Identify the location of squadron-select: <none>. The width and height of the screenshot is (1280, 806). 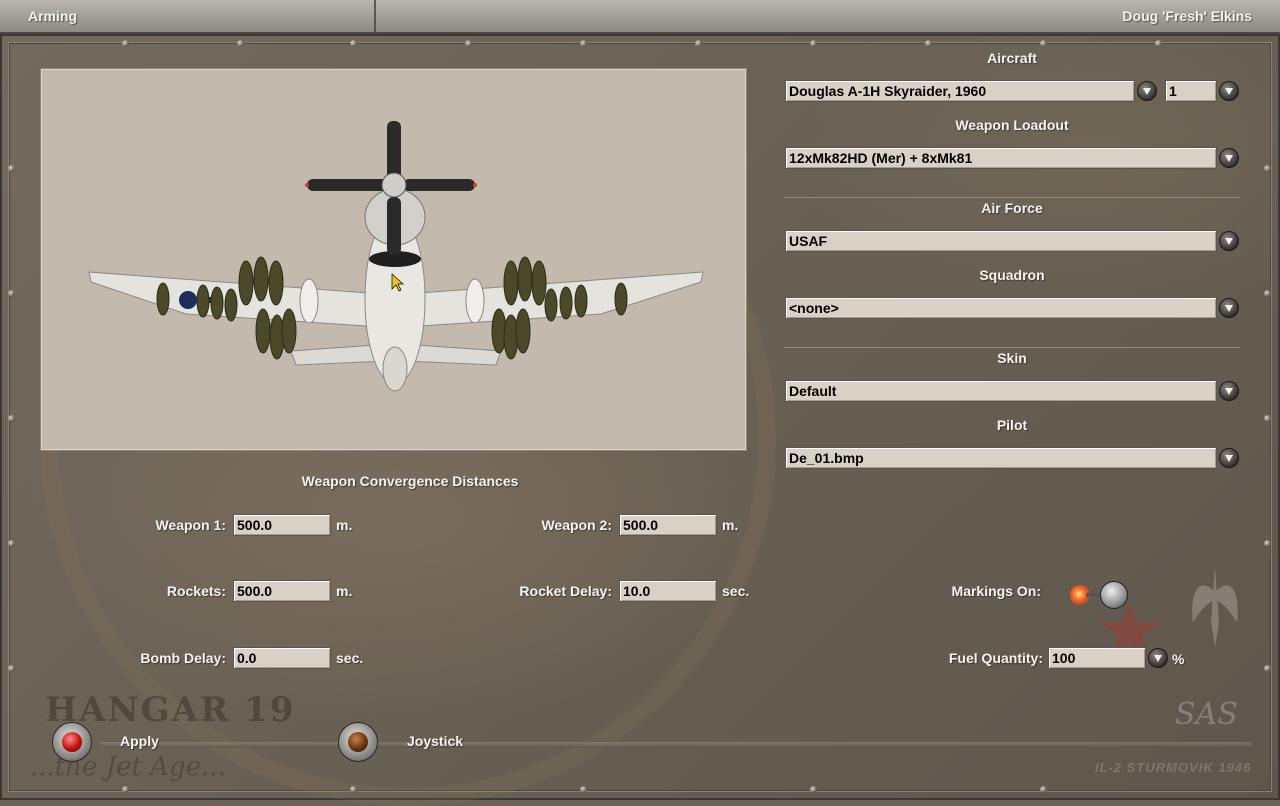
(1001, 308).